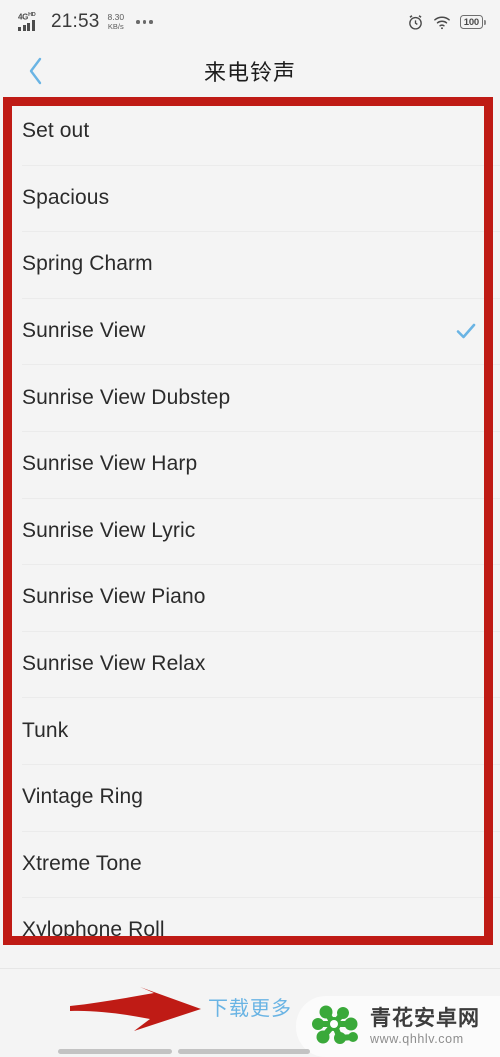 This screenshot has width=500, height=1057. What do you see at coordinates (56, 131) in the screenshot?
I see `list-item-label: Set out` at bounding box center [56, 131].